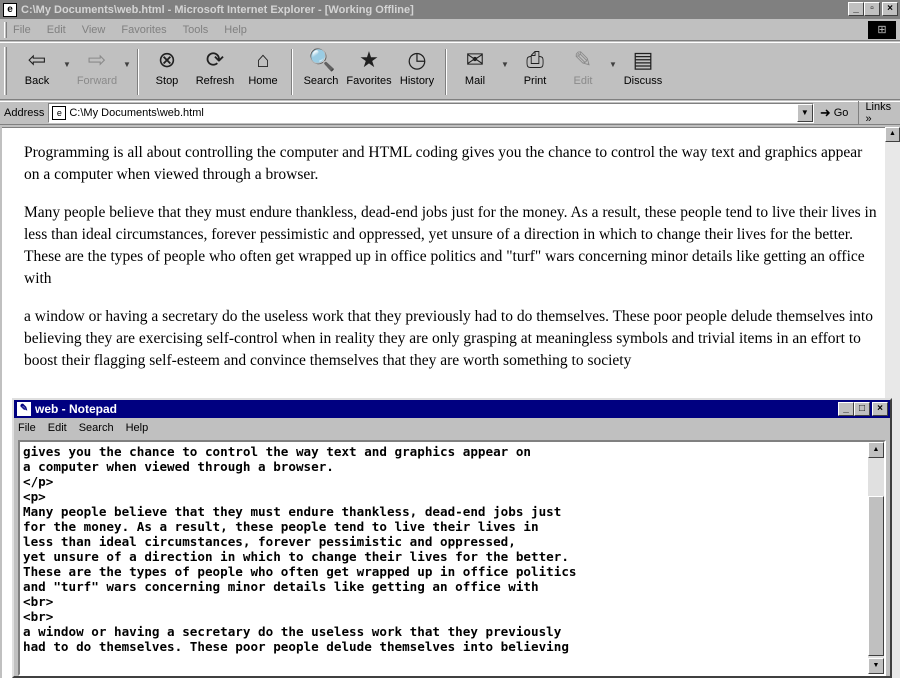  What do you see at coordinates (143, 30) in the screenshot?
I see `menu-favorites: Favorites` at bounding box center [143, 30].